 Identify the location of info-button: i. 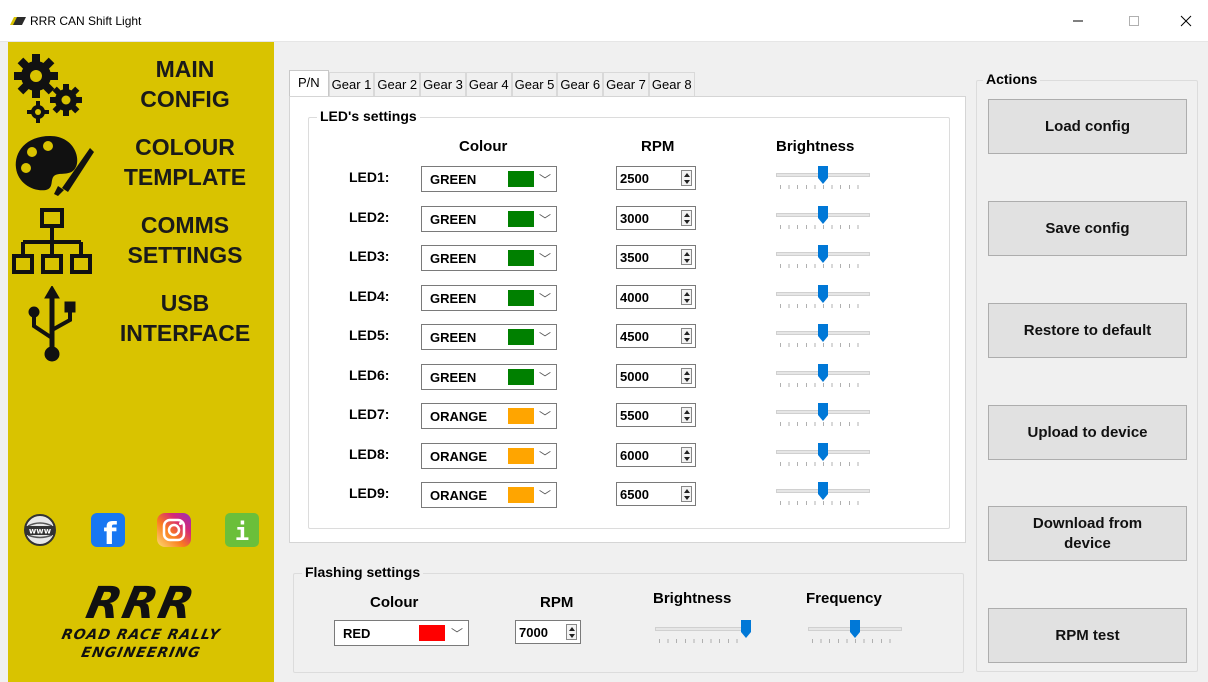
(242, 530).